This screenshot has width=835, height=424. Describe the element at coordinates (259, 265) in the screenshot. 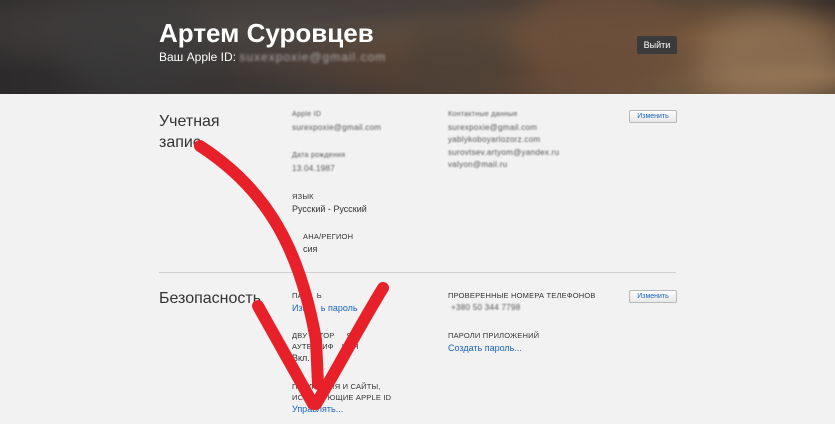

I see `curved-arrow-shaft` at that location.